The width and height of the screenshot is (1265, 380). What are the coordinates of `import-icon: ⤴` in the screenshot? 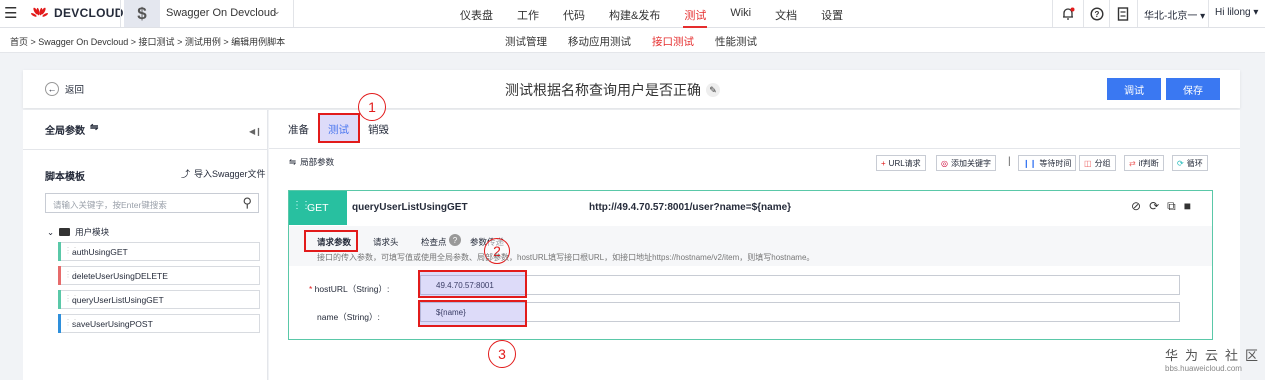 It's located at (186, 174).